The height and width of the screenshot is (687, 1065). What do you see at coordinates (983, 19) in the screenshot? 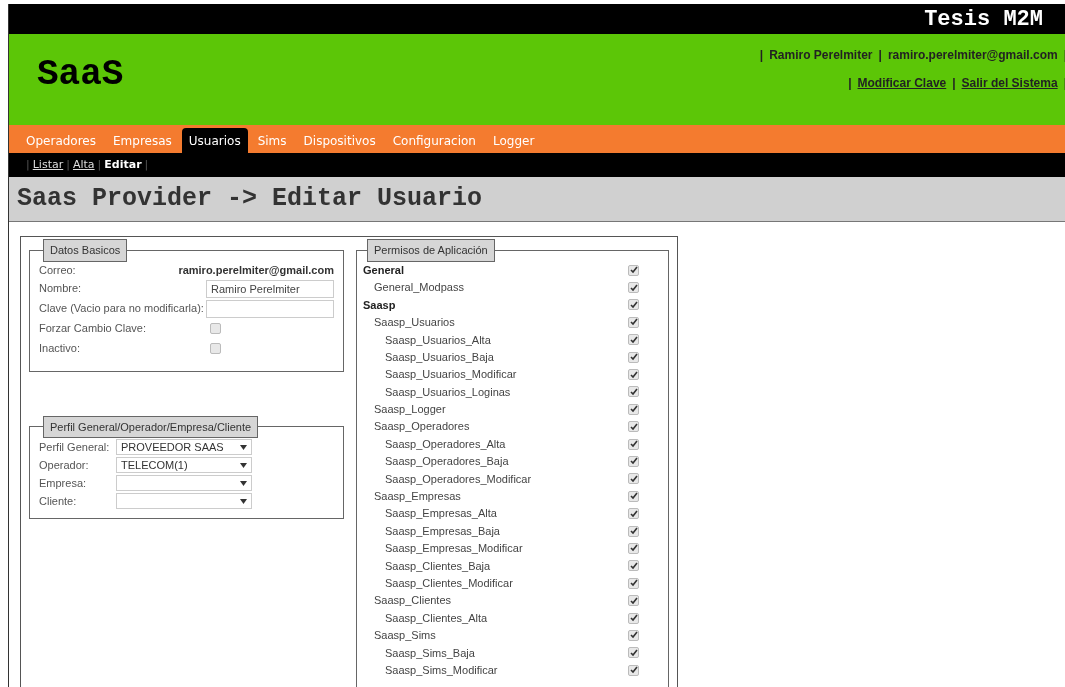
I see `site-title: Tesis M2M` at bounding box center [983, 19].